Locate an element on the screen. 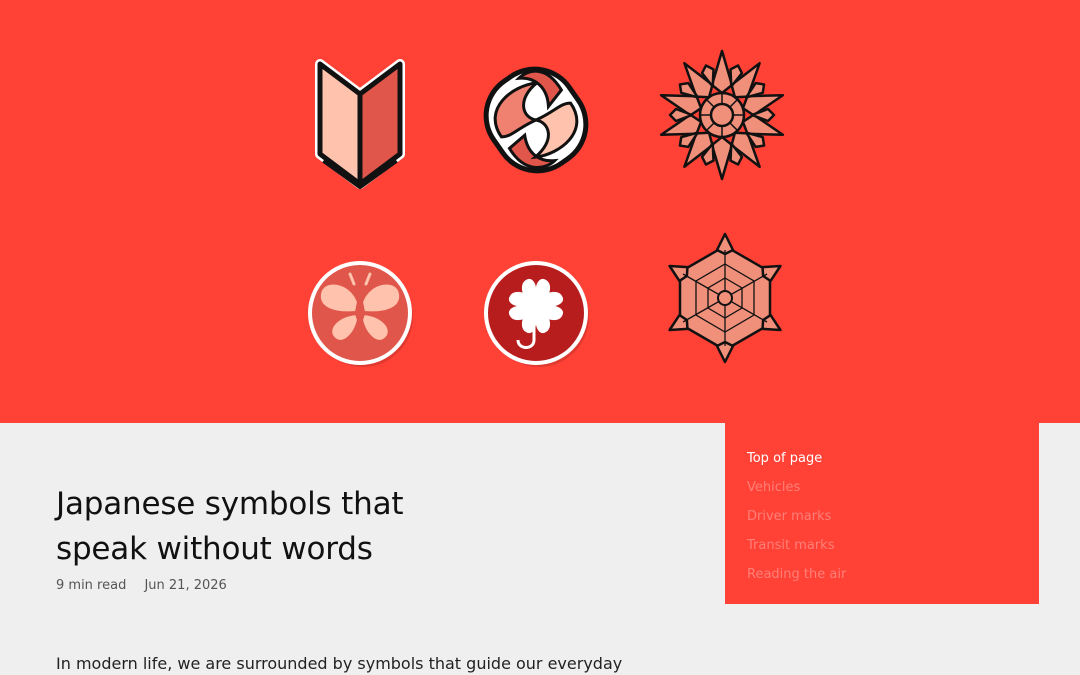 The height and width of the screenshot is (675, 1080). publish-date: Jun 21, 2026 is located at coordinates (185, 585).